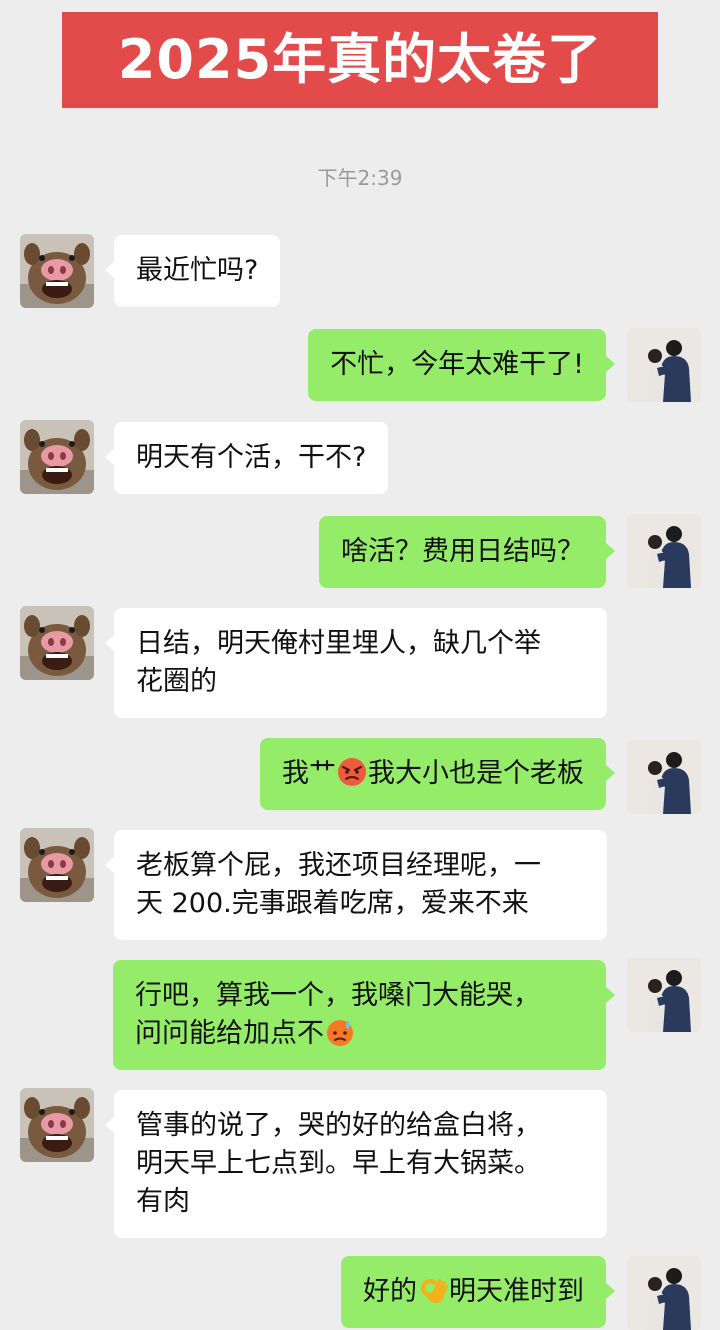 The image size is (720, 1330). I want to click on message-text: 明天准时到, so click(516, 1291).